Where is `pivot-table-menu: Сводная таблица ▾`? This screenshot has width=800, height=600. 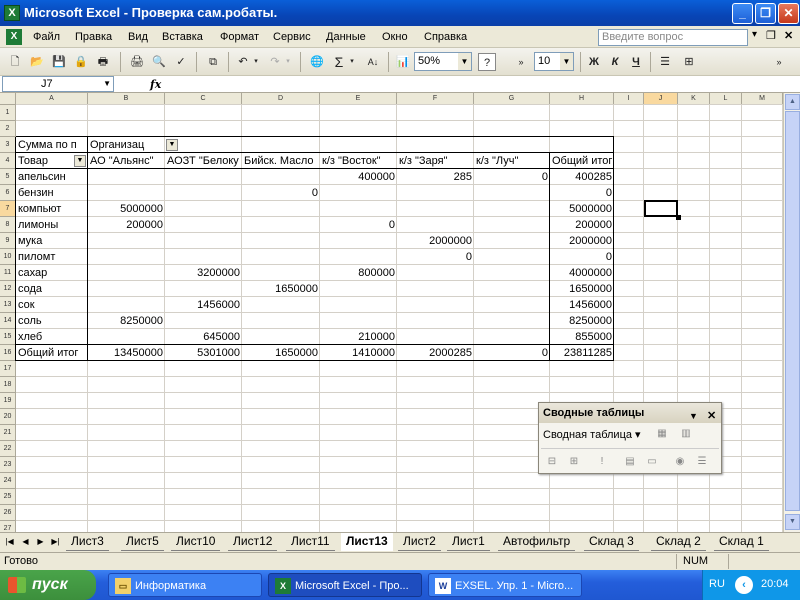
pivot-table-menu: Сводная таблица ▾ is located at coordinates (592, 434).